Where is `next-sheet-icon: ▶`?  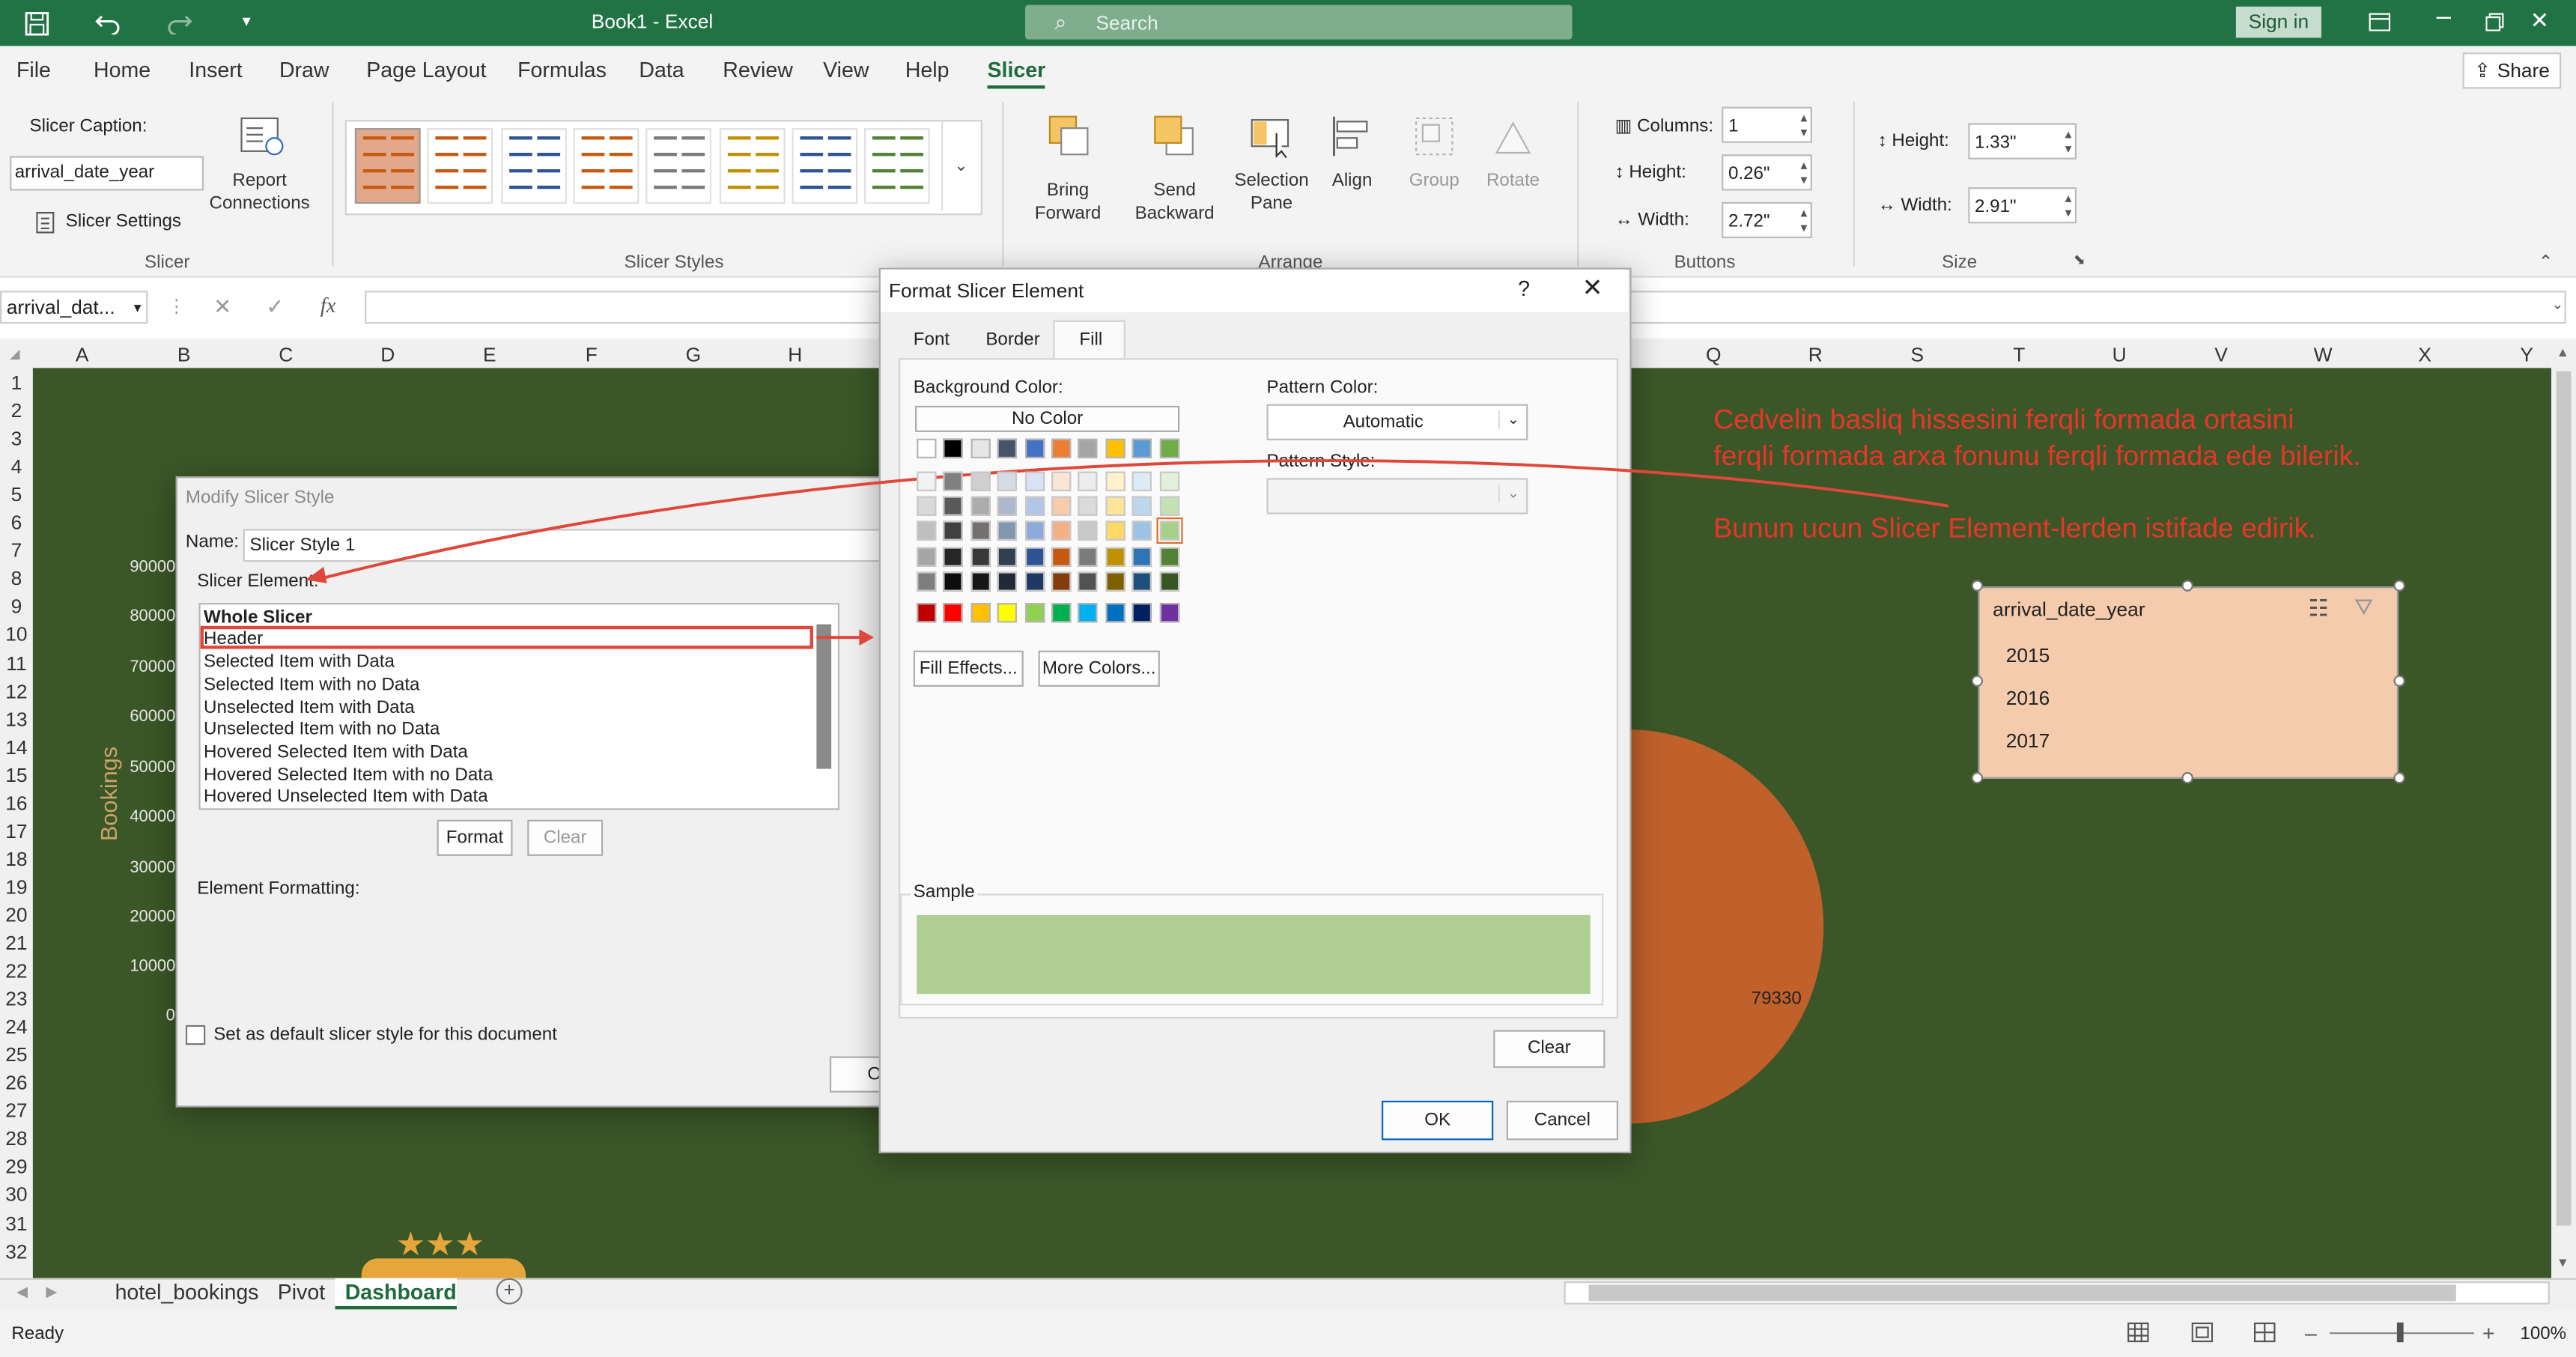 next-sheet-icon: ▶ is located at coordinates (51, 1292).